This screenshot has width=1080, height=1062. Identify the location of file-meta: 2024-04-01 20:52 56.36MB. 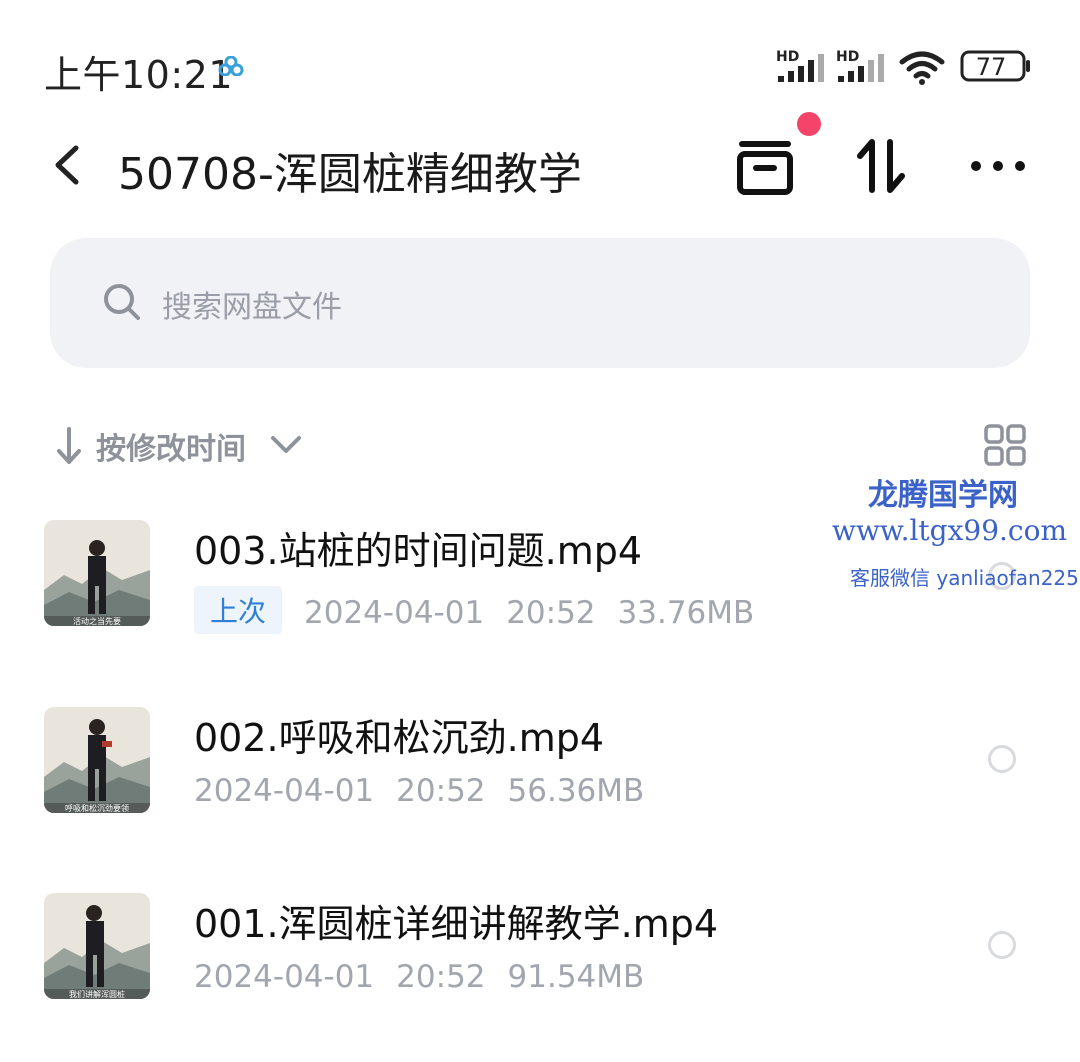
(430, 791).